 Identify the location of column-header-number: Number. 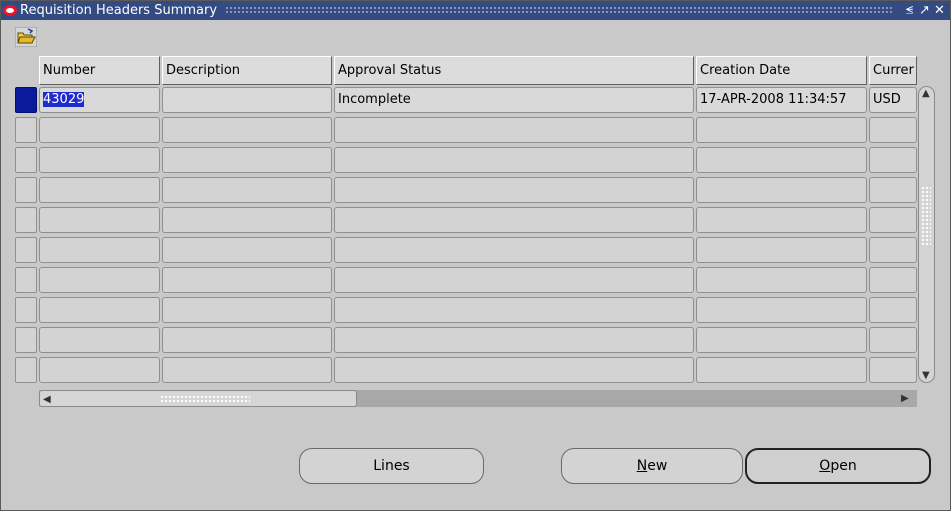
(99, 70).